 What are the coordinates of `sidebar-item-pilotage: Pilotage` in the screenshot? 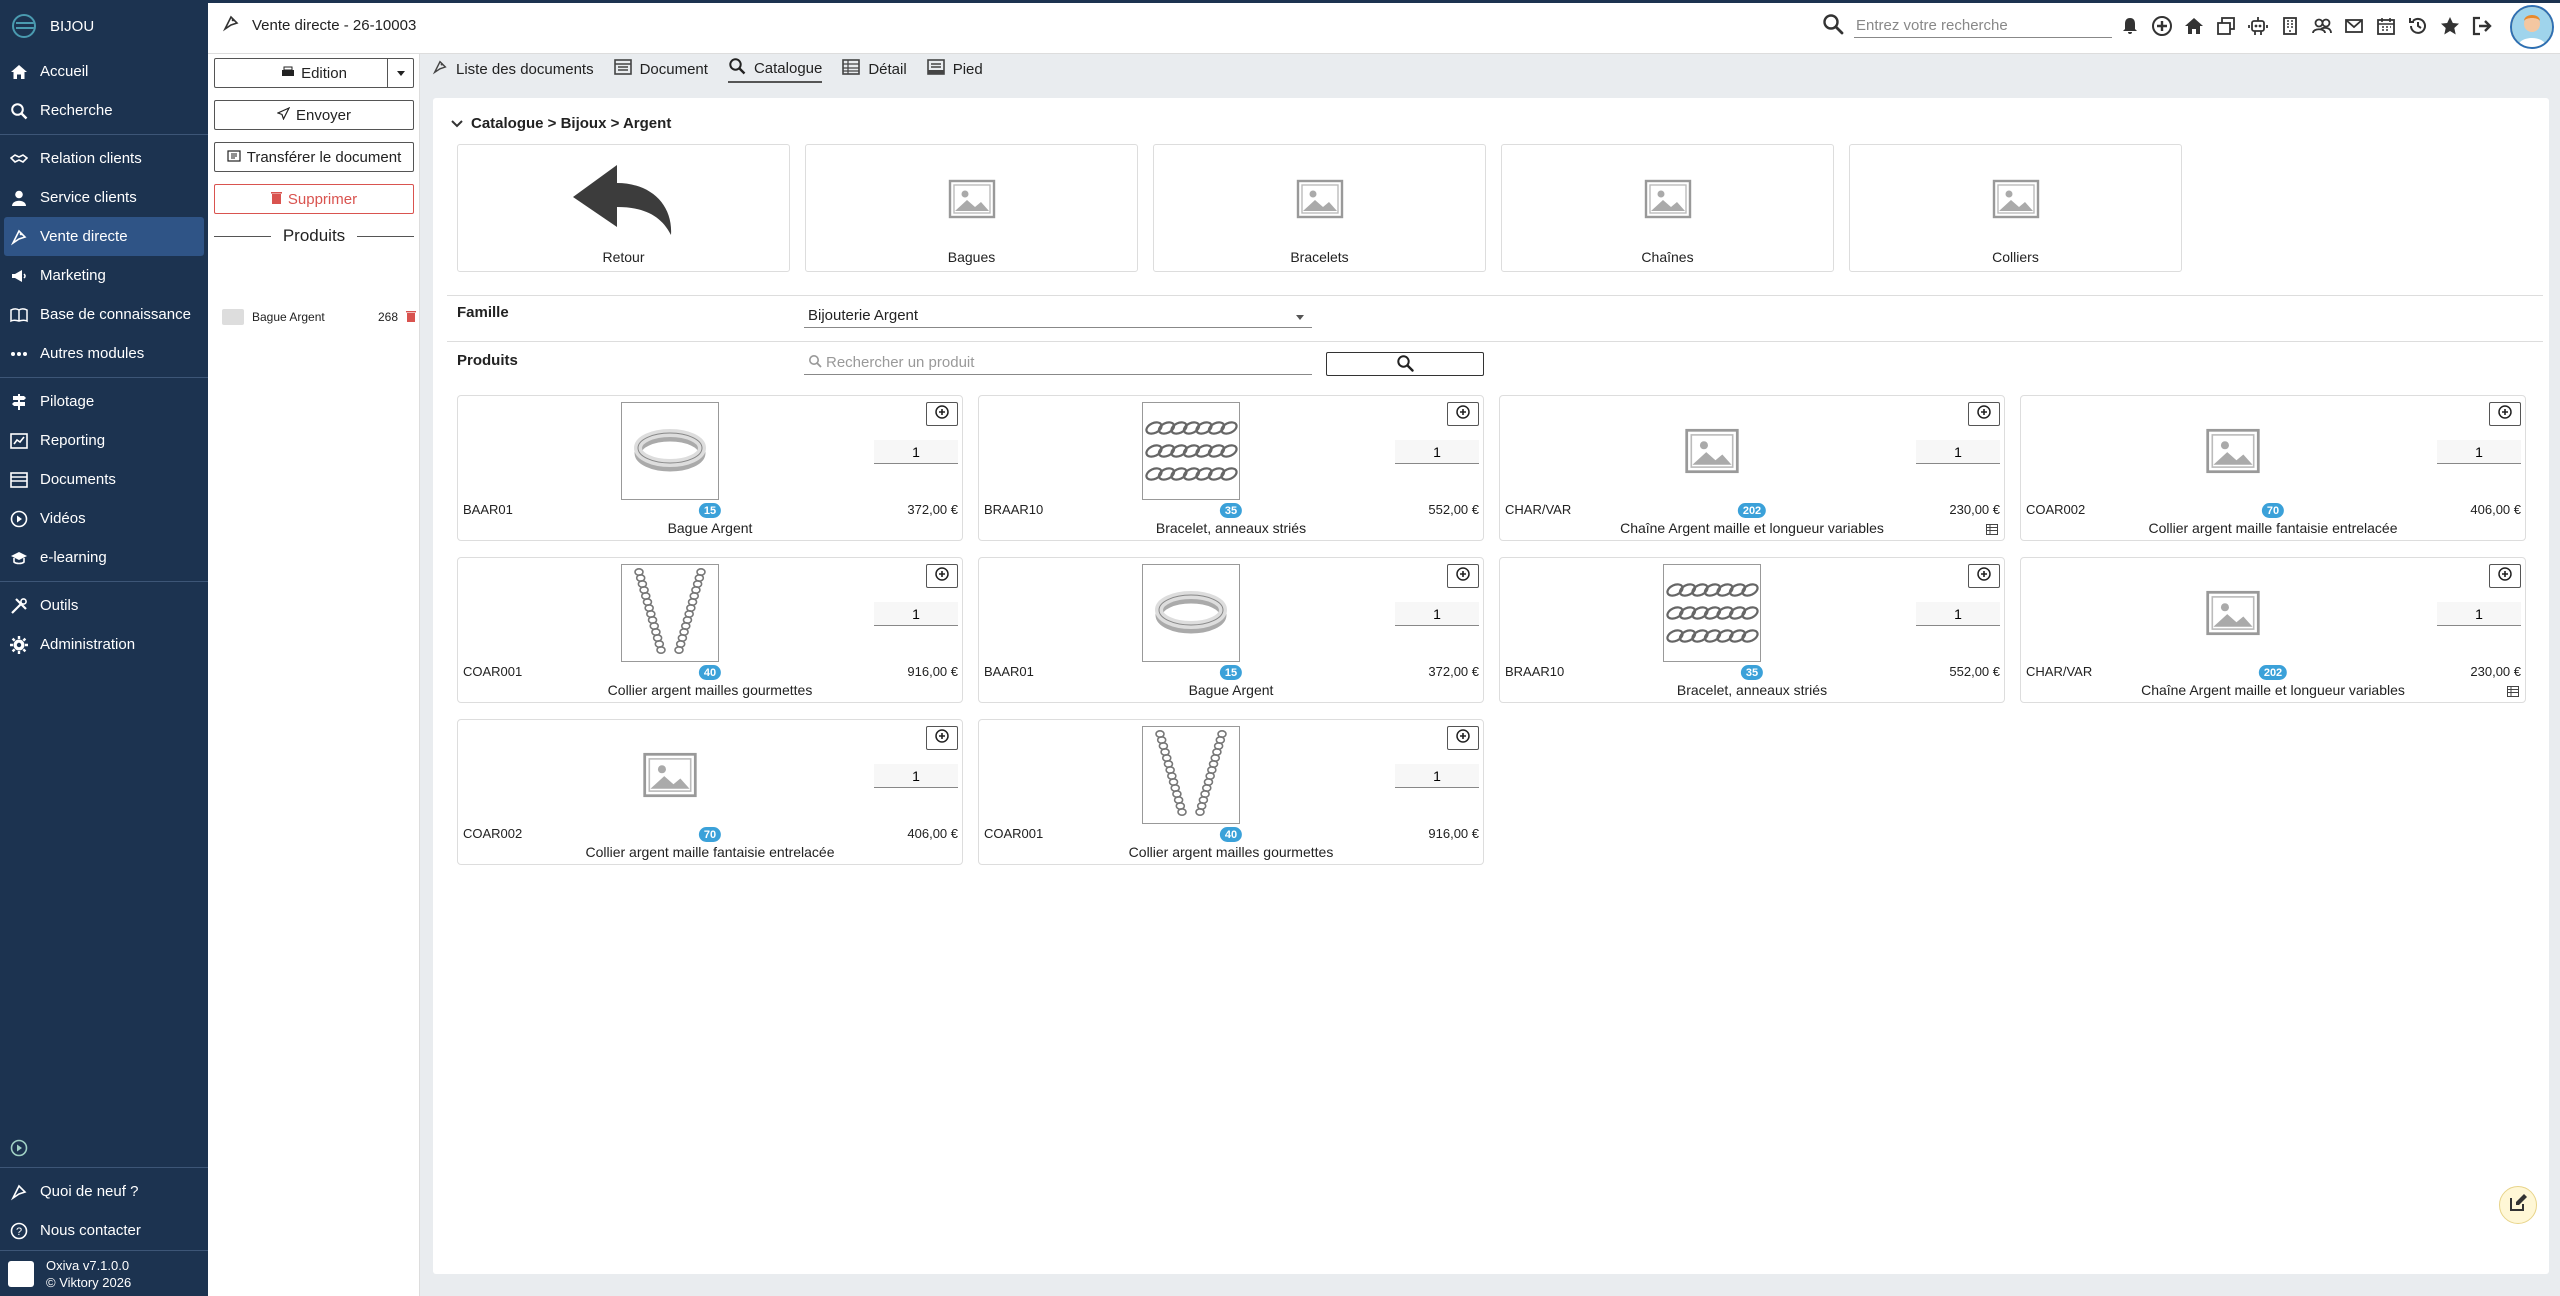 It's located at (104, 401).